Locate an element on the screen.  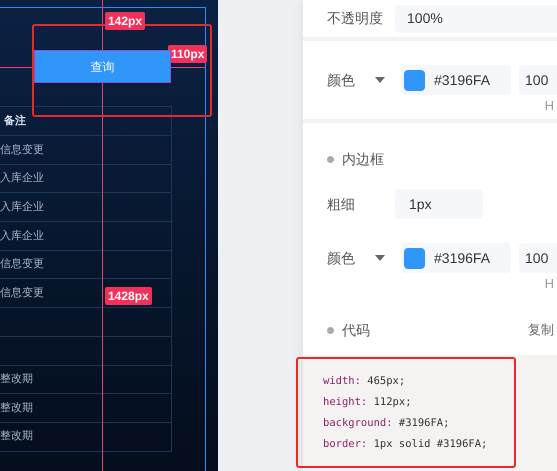
copy-link: 复制 is located at coordinates (541, 330).